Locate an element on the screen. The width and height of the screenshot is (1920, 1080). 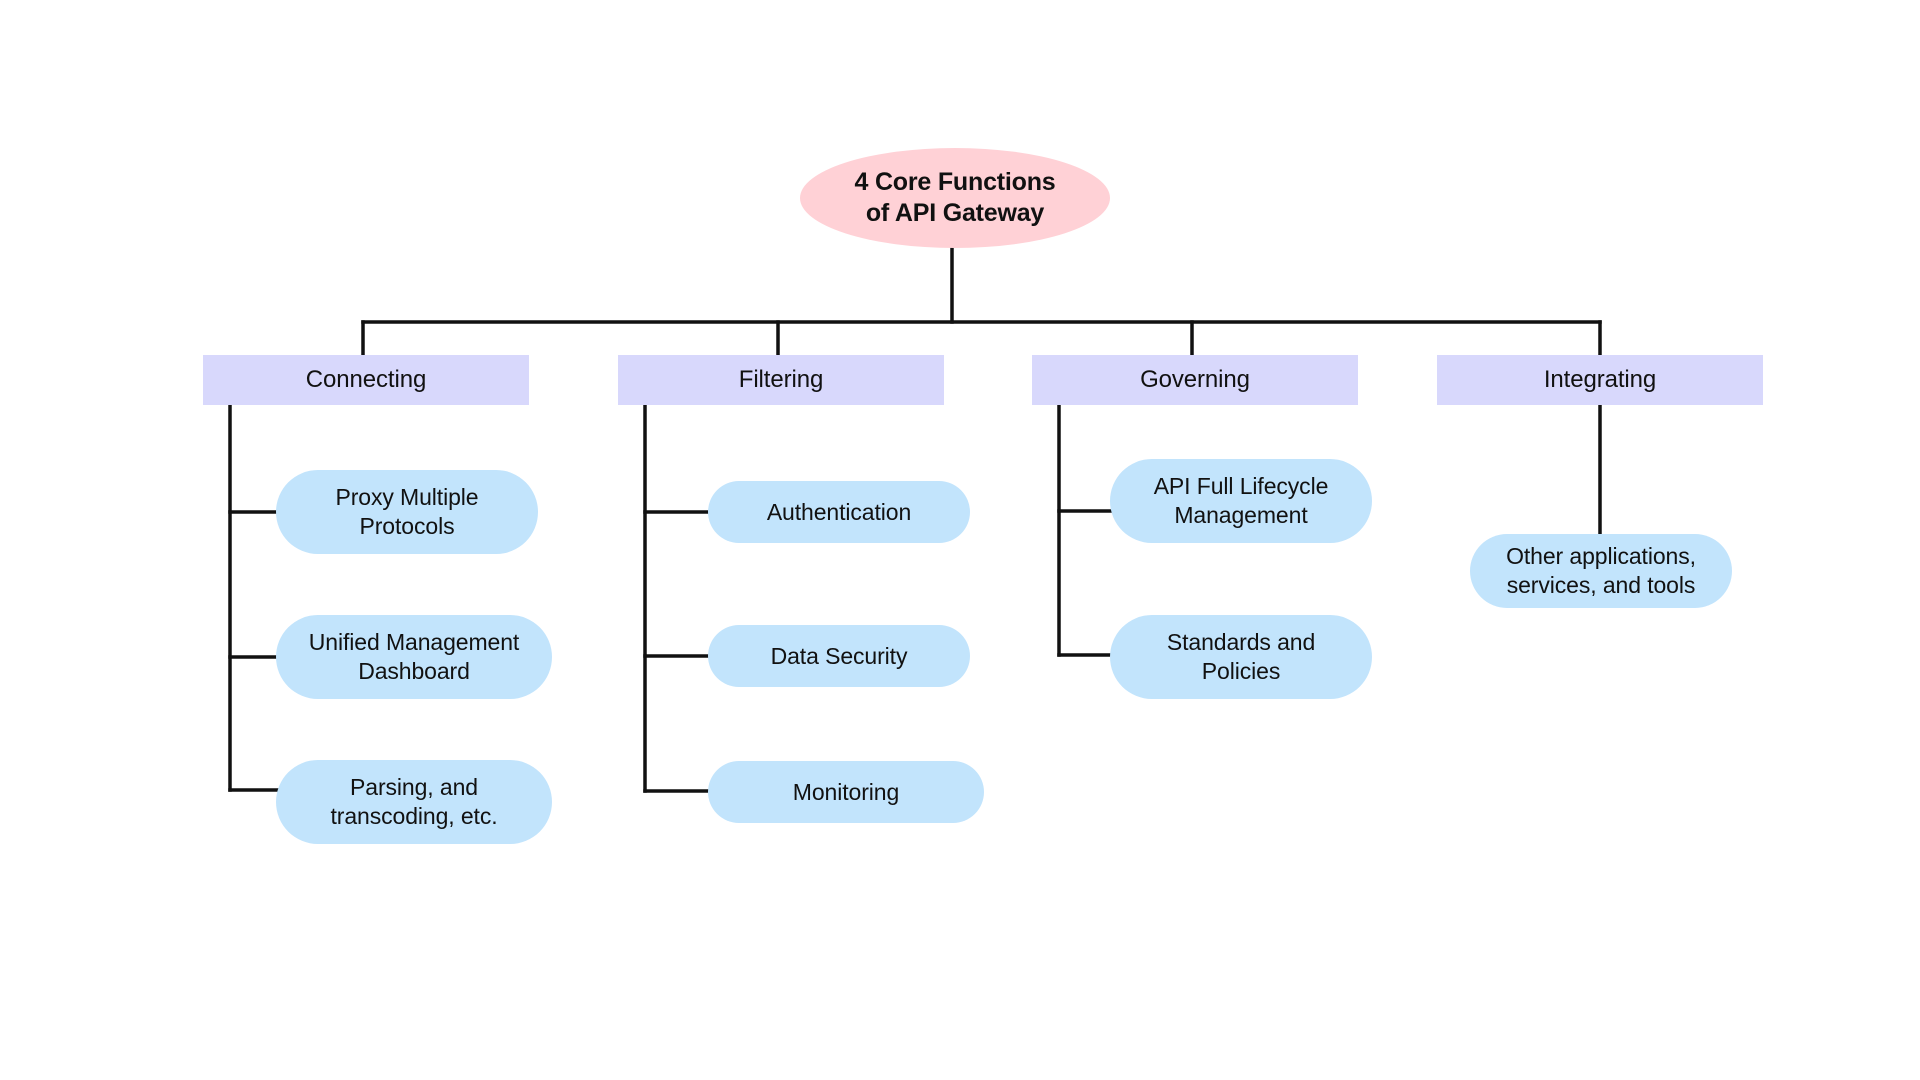
leaf-node-data-security: Data Security is located at coordinates (839, 656).